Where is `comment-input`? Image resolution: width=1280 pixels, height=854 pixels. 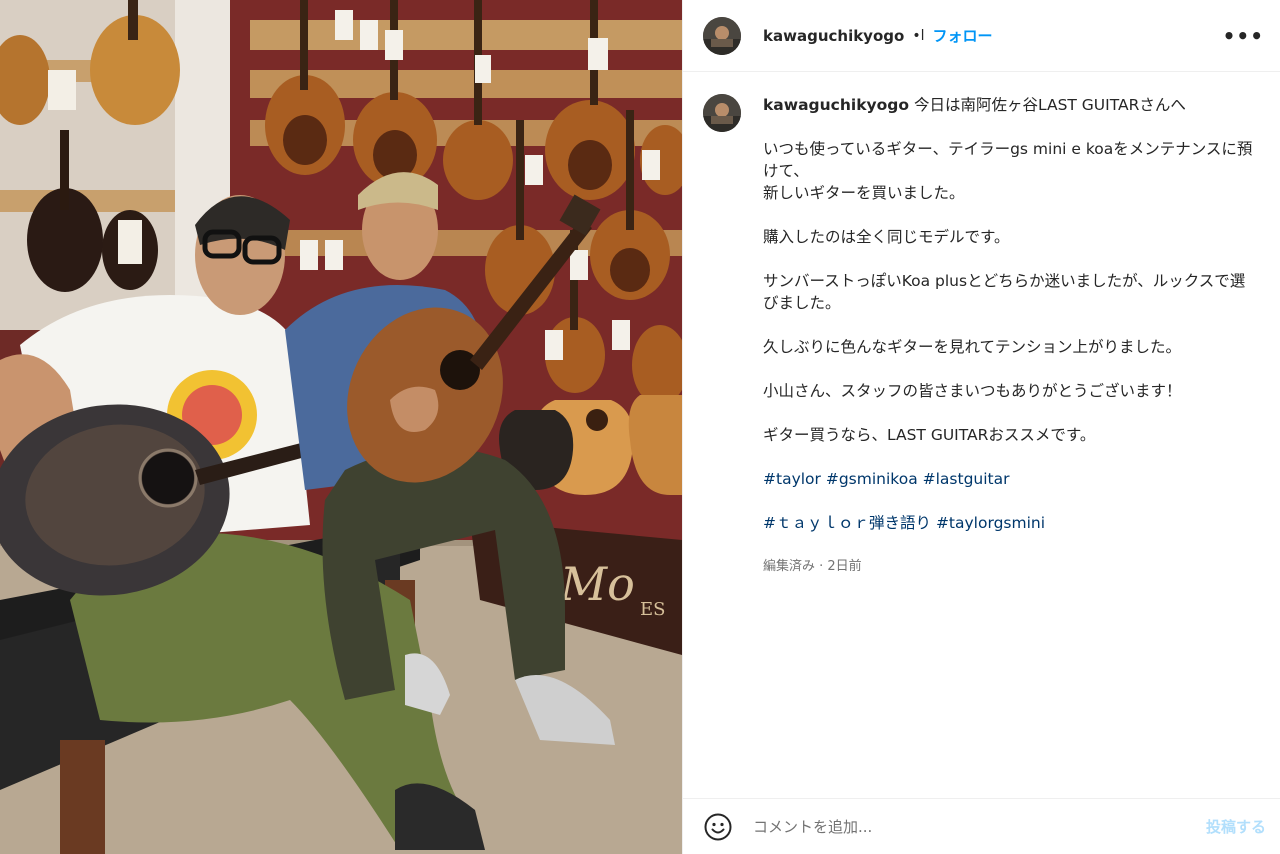 comment-input is located at coordinates (975, 826).